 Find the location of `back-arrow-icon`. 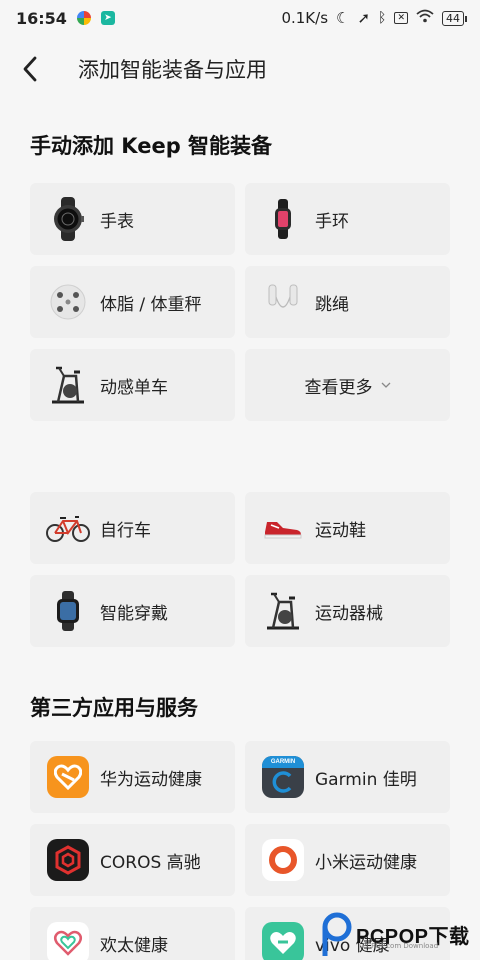

back-arrow-icon is located at coordinates (30, 69).